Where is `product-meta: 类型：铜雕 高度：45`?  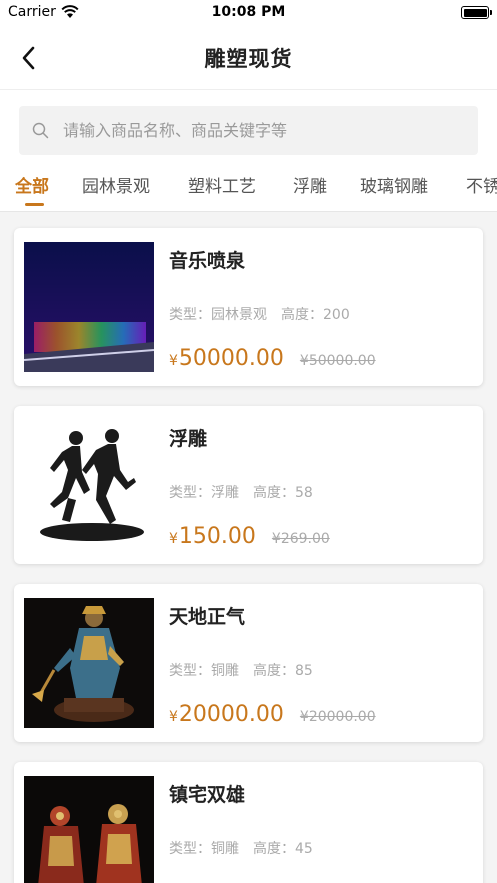
product-meta: 类型：铜雕 高度：45 is located at coordinates (245, 848).